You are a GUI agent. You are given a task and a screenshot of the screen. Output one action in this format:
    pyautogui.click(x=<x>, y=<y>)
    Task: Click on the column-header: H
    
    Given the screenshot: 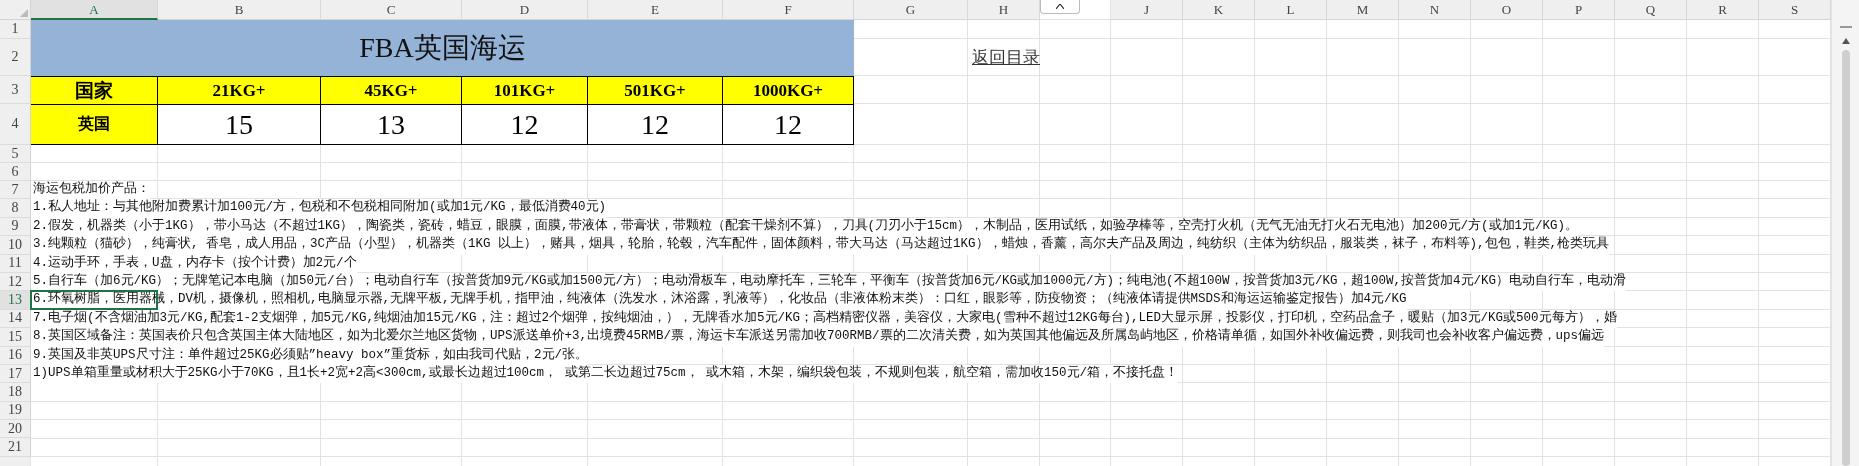 What is the action you would take?
    pyautogui.click(x=1004, y=10)
    